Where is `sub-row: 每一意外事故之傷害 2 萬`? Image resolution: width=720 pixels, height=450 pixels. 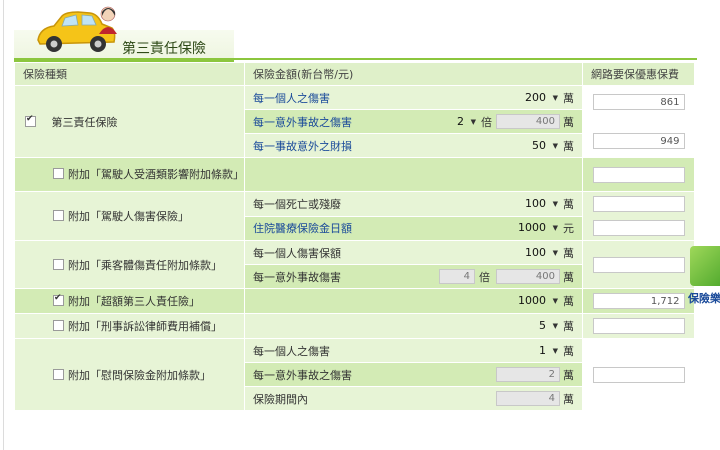 sub-row: 每一意外事故之傷害 2 萬 is located at coordinates (413, 374).